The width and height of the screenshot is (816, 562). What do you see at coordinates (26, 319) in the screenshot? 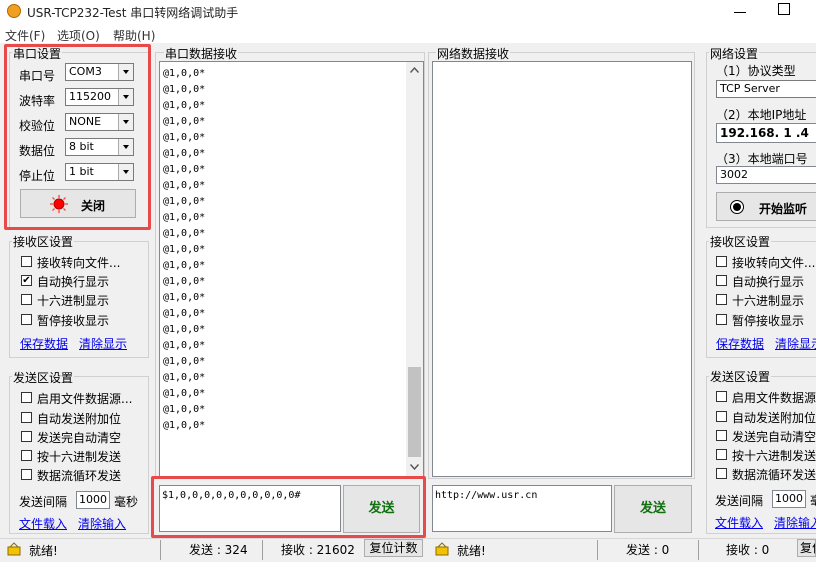
I see `left-rx-pause-checkbox` at bounding box center [26, 319].